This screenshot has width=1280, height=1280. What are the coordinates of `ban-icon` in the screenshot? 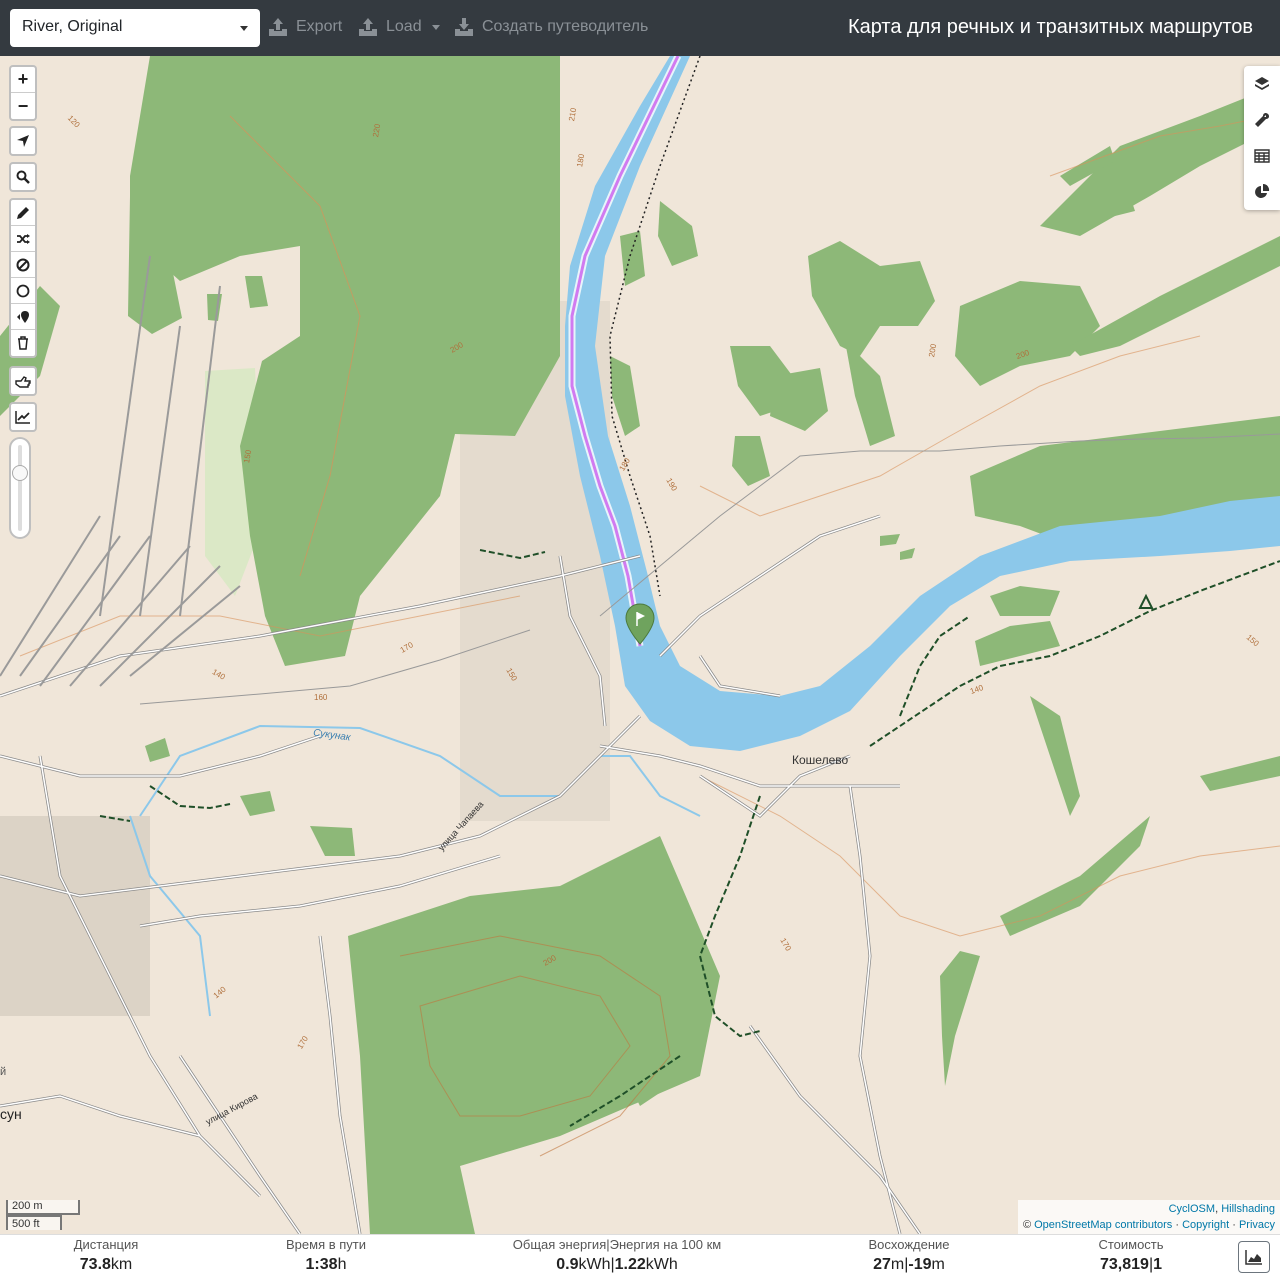 It's located at (23, 264).